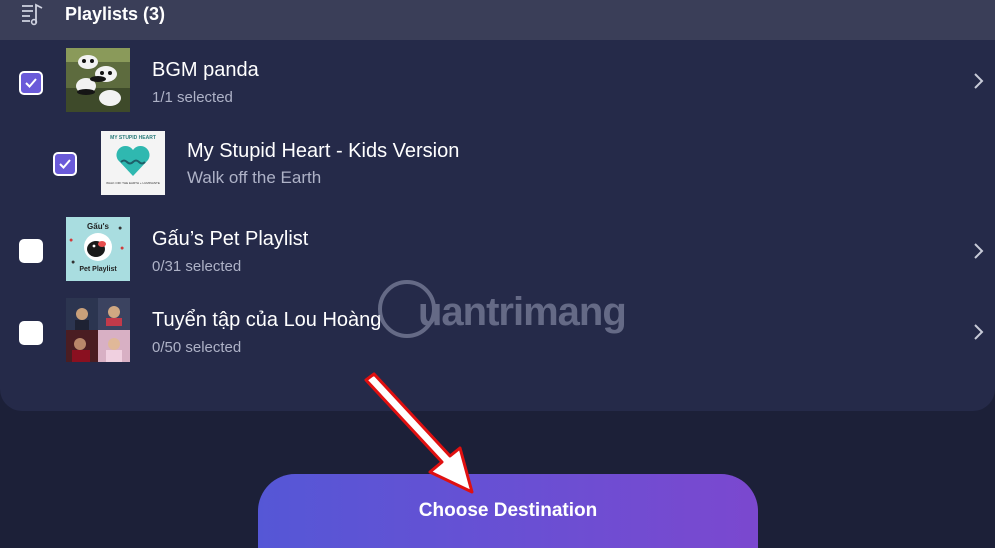 The width and height of the screenshot is (995, 548). I want to click on track-artist: Walk off the Earth, so click(254, 177).